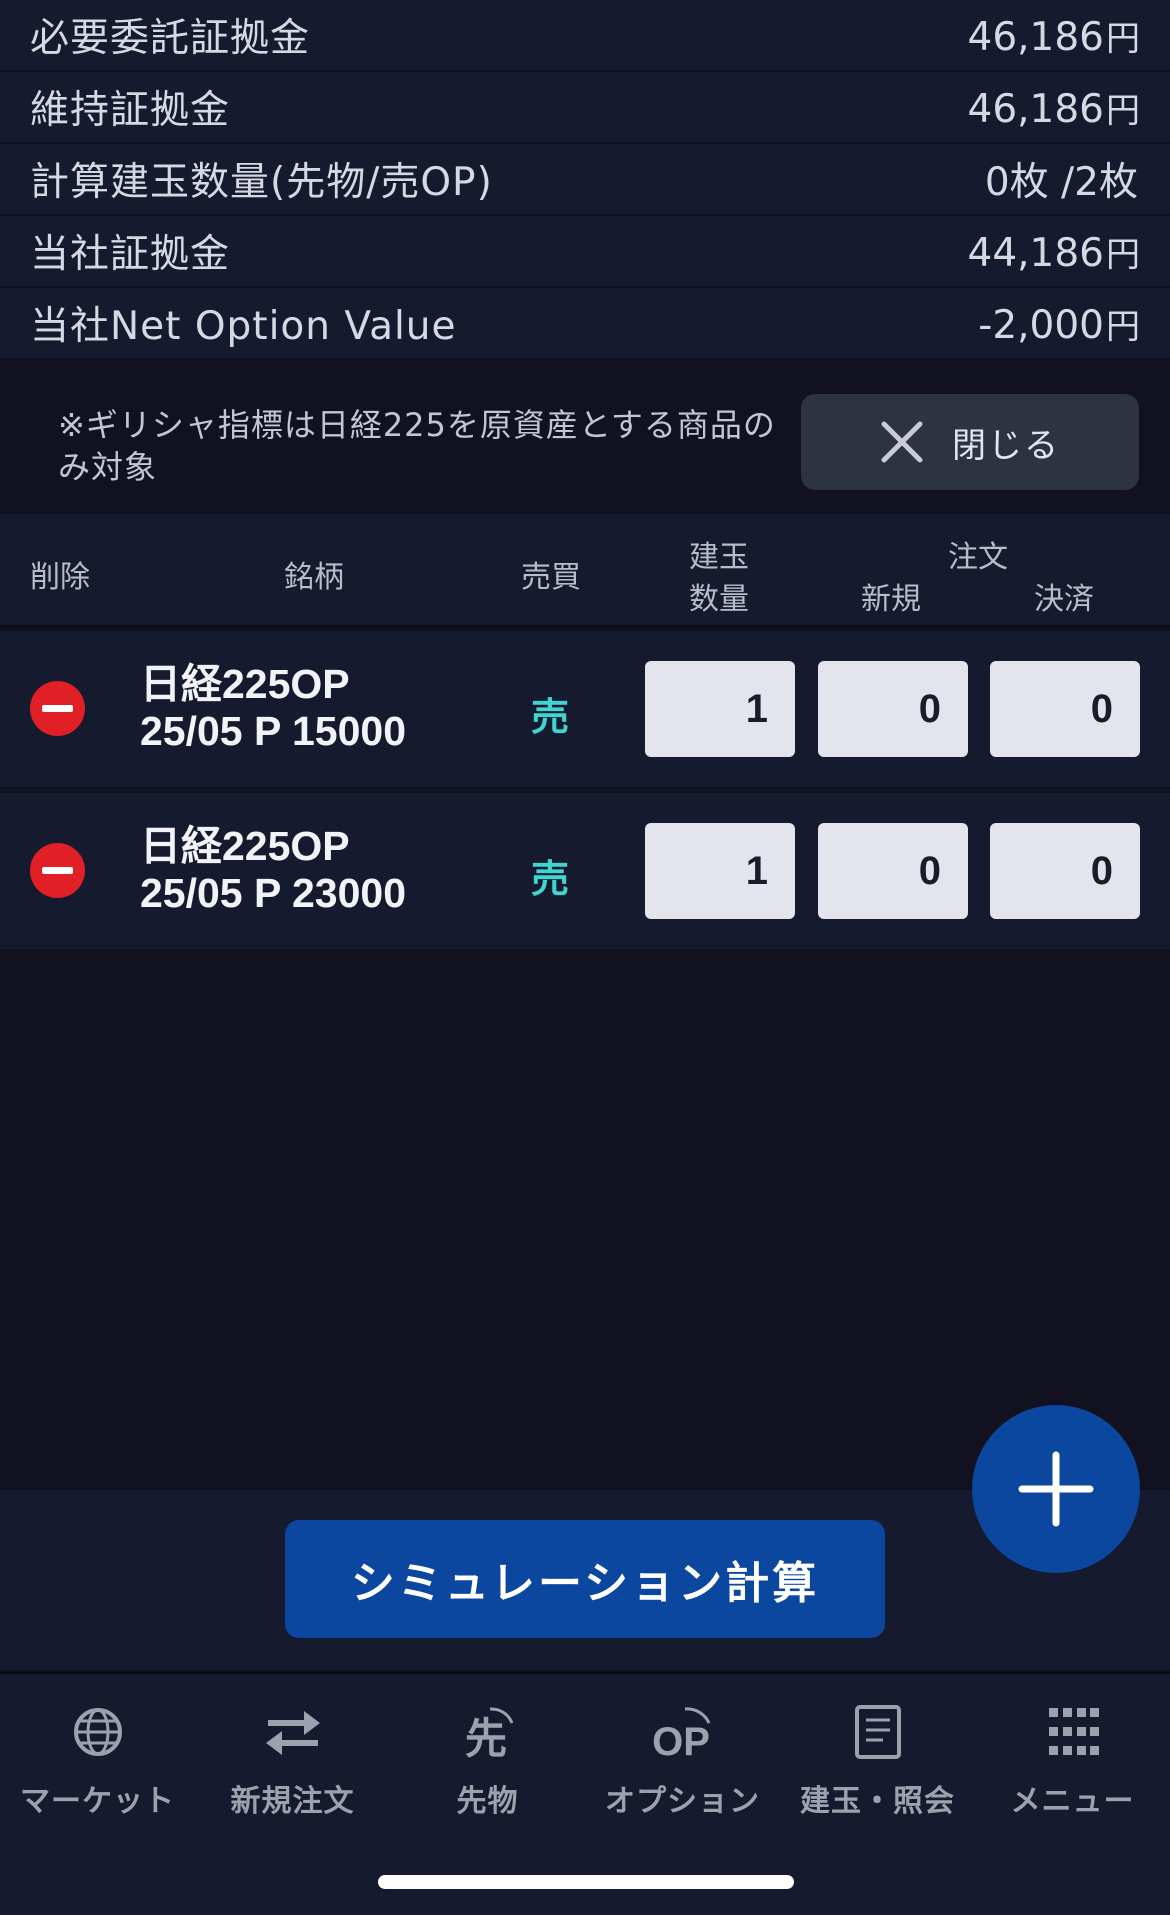  I want to click on option-icon: OP, so click(681, 1734).